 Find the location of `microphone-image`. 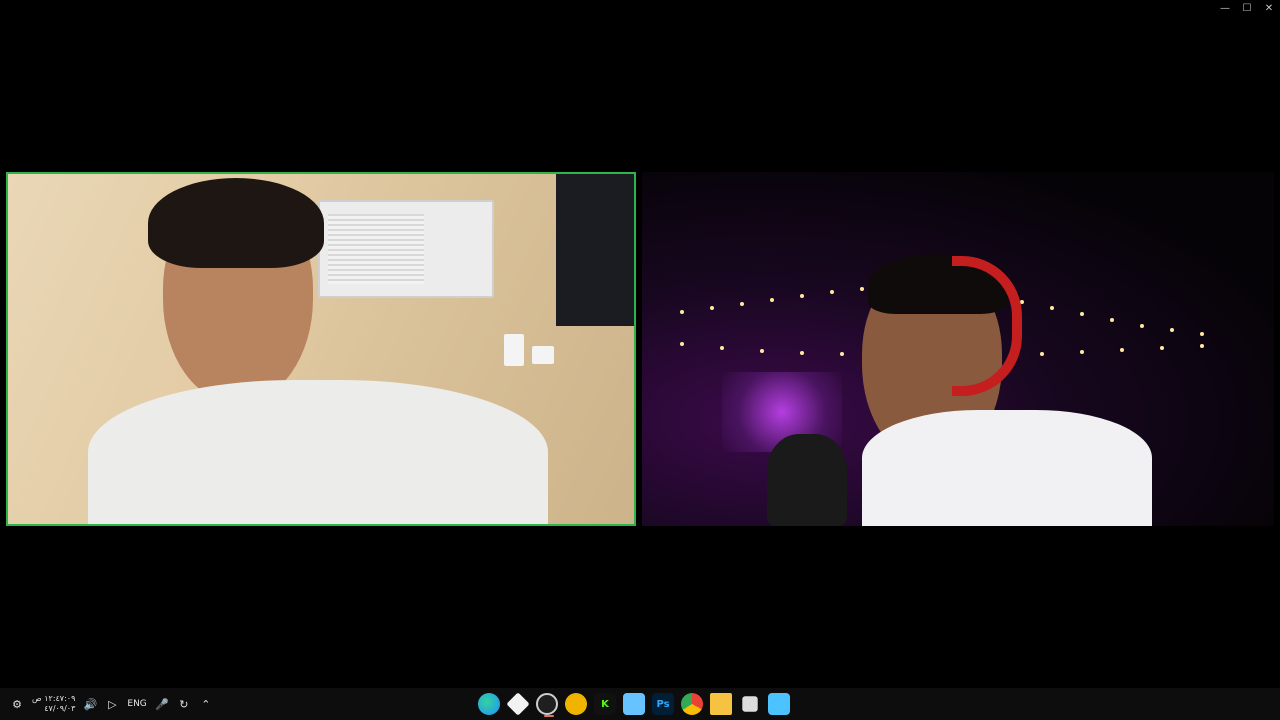

microphone-image is located at coordinates (807, 480).